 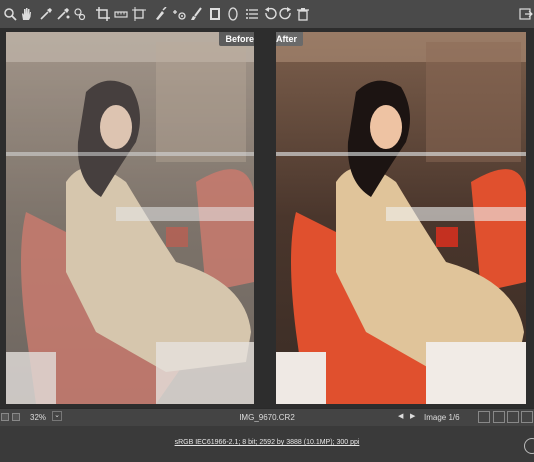 I want to click on color-sampler-icon, so click(x=63, y=14).